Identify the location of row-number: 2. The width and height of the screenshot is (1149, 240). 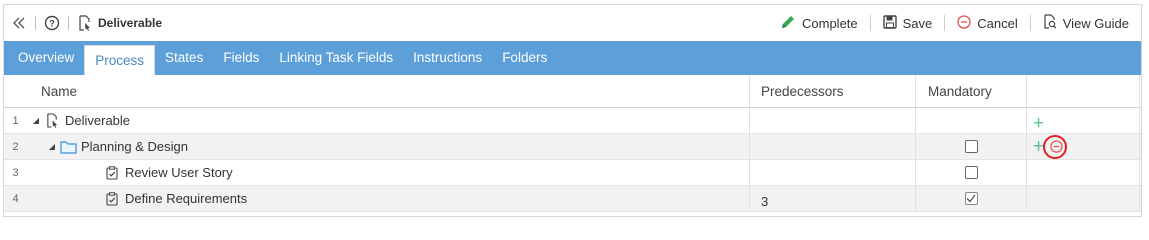
(15, 146).